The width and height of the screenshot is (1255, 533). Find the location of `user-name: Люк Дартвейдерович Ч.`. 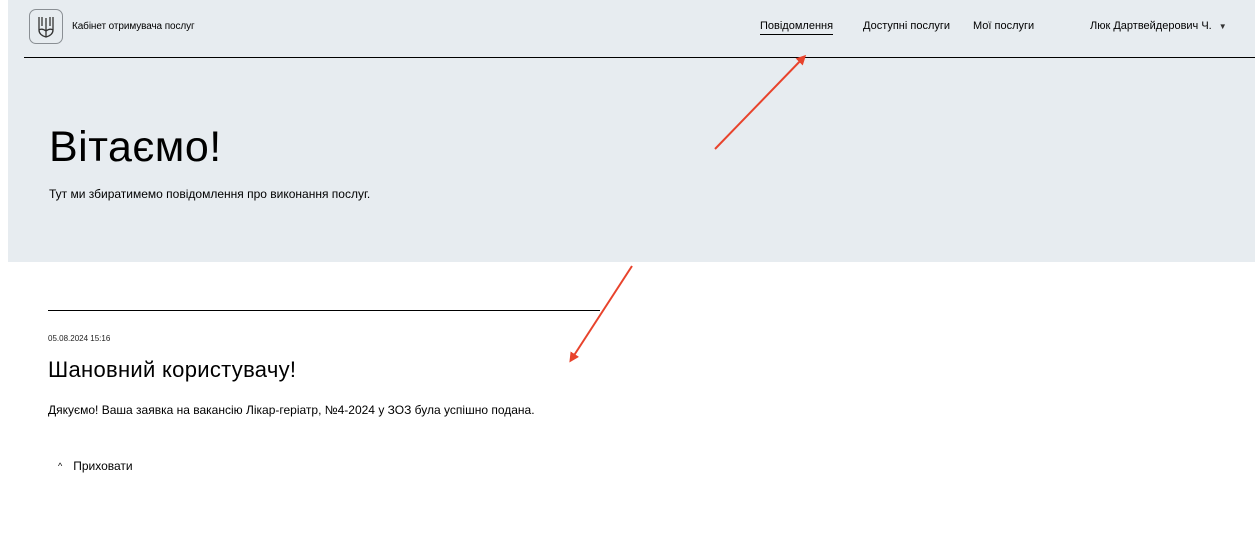

user-name: Люк Дартвейдерович Ч. is located at coordinates (1151, 26).